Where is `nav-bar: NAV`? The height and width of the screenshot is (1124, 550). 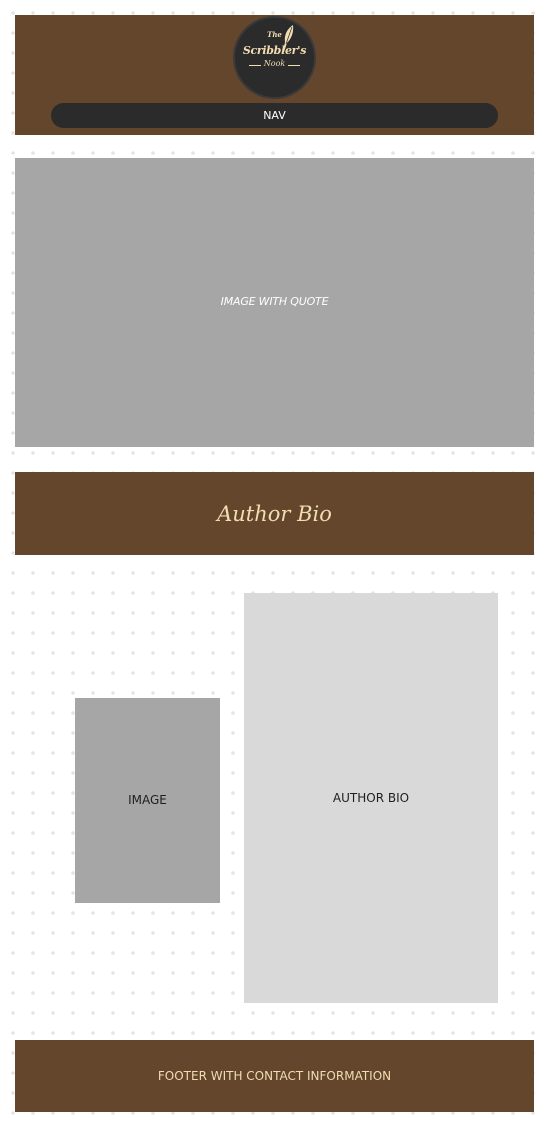 nav-bar: NAV is located at coordinates (274, 115).